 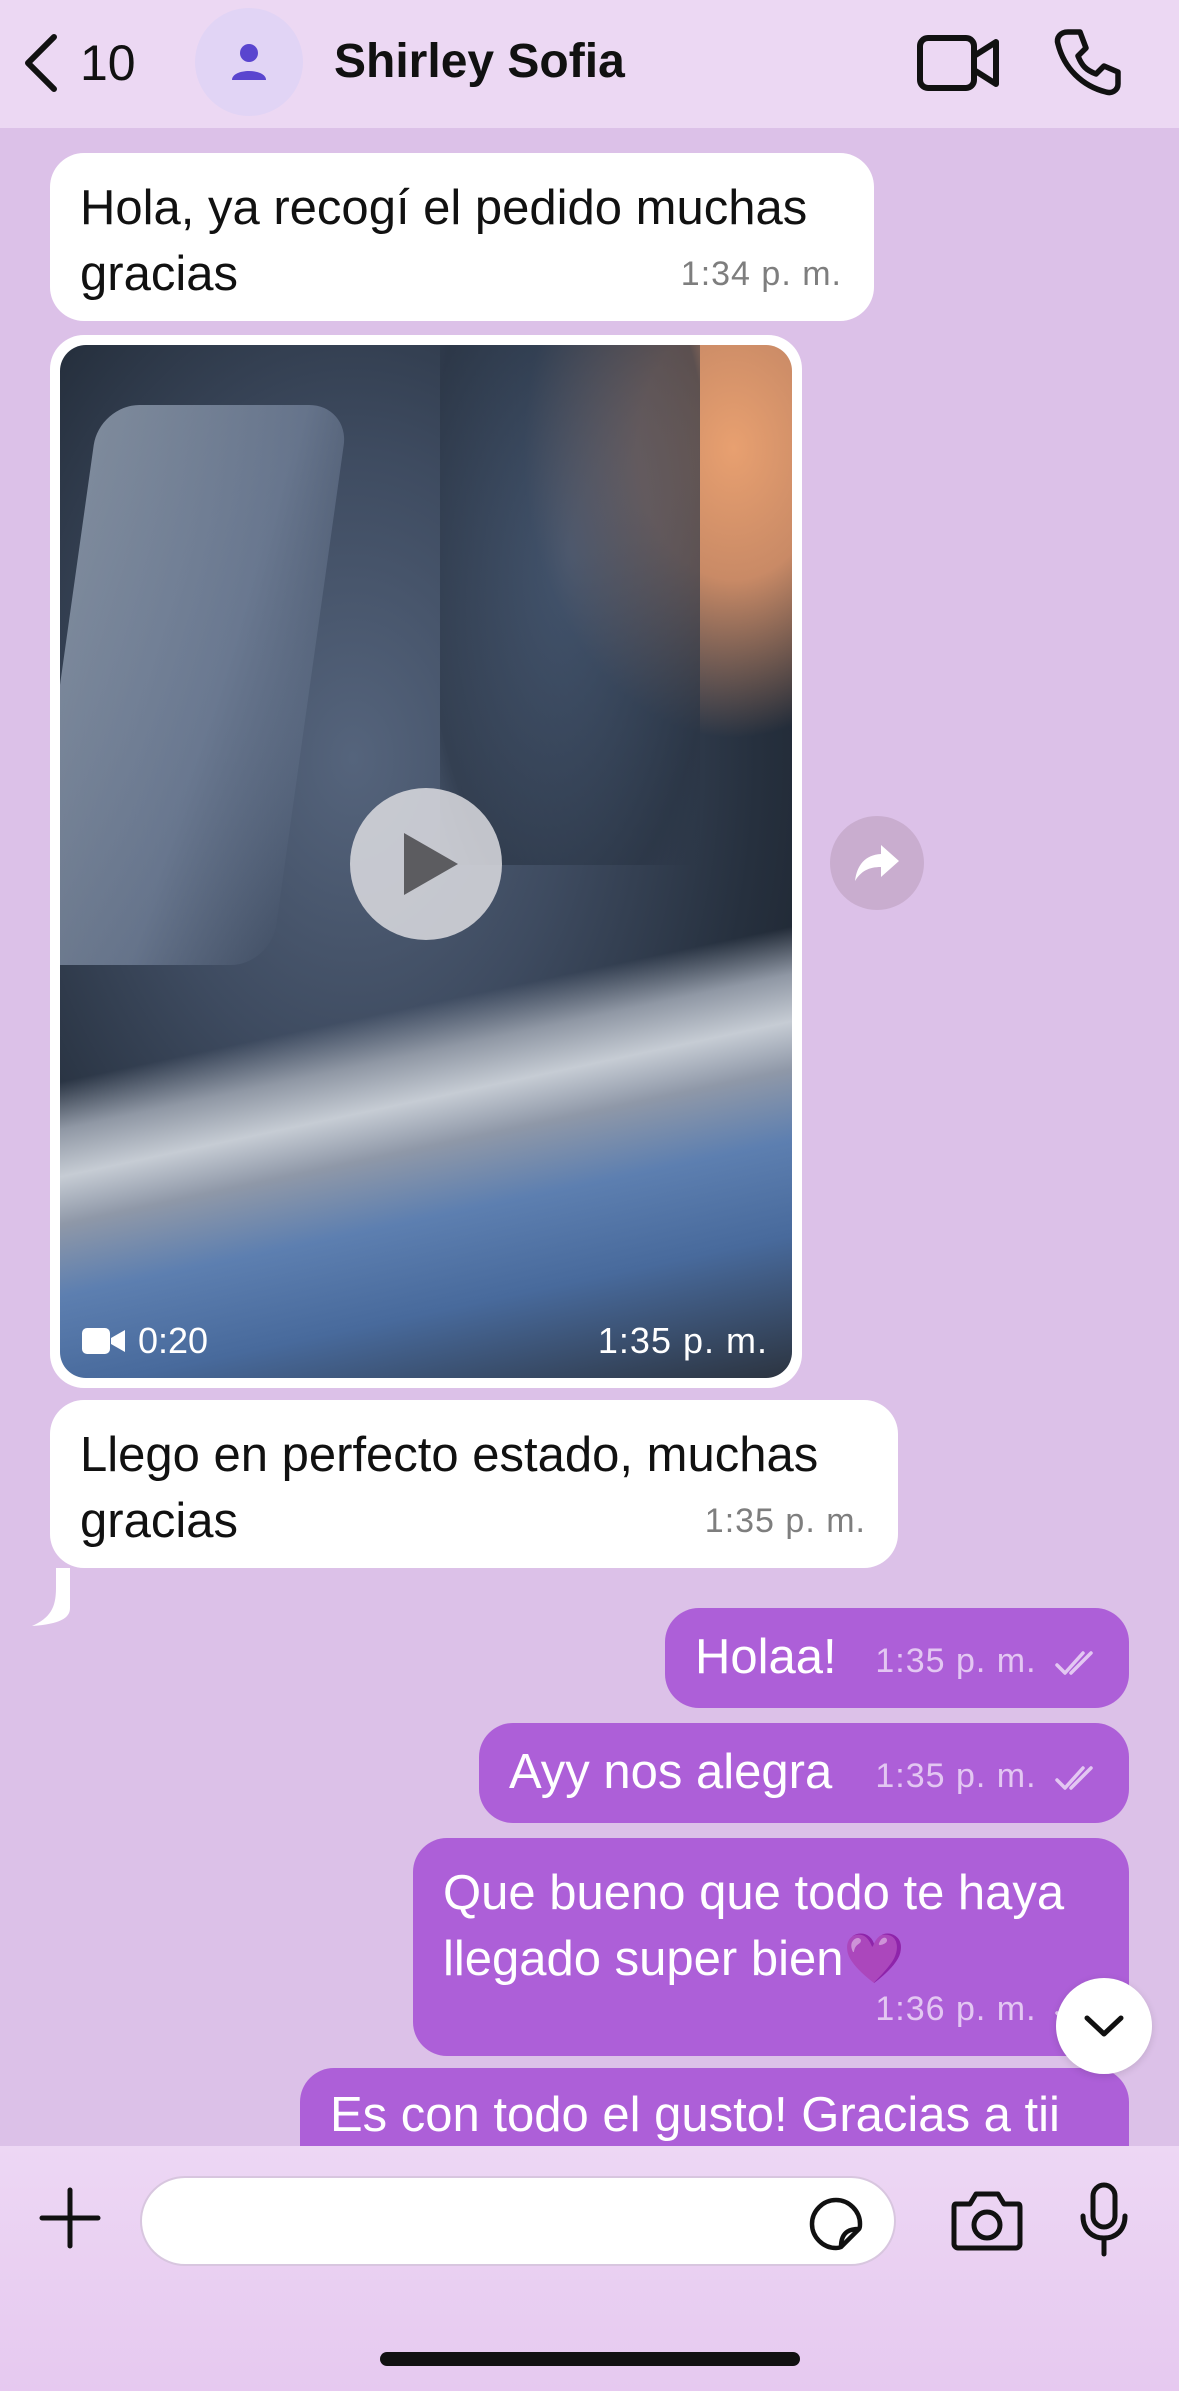 What do you see at coordinates (590, 2359) in the screenshot?
I see `home-indicator` at bounding box center [590, 2359].